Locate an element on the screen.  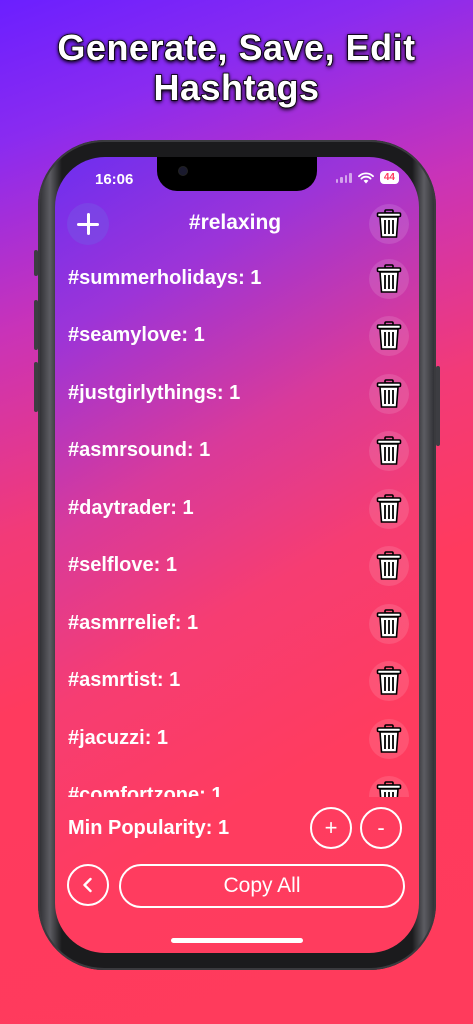
mute-switch is located at coordinates (36, 263).